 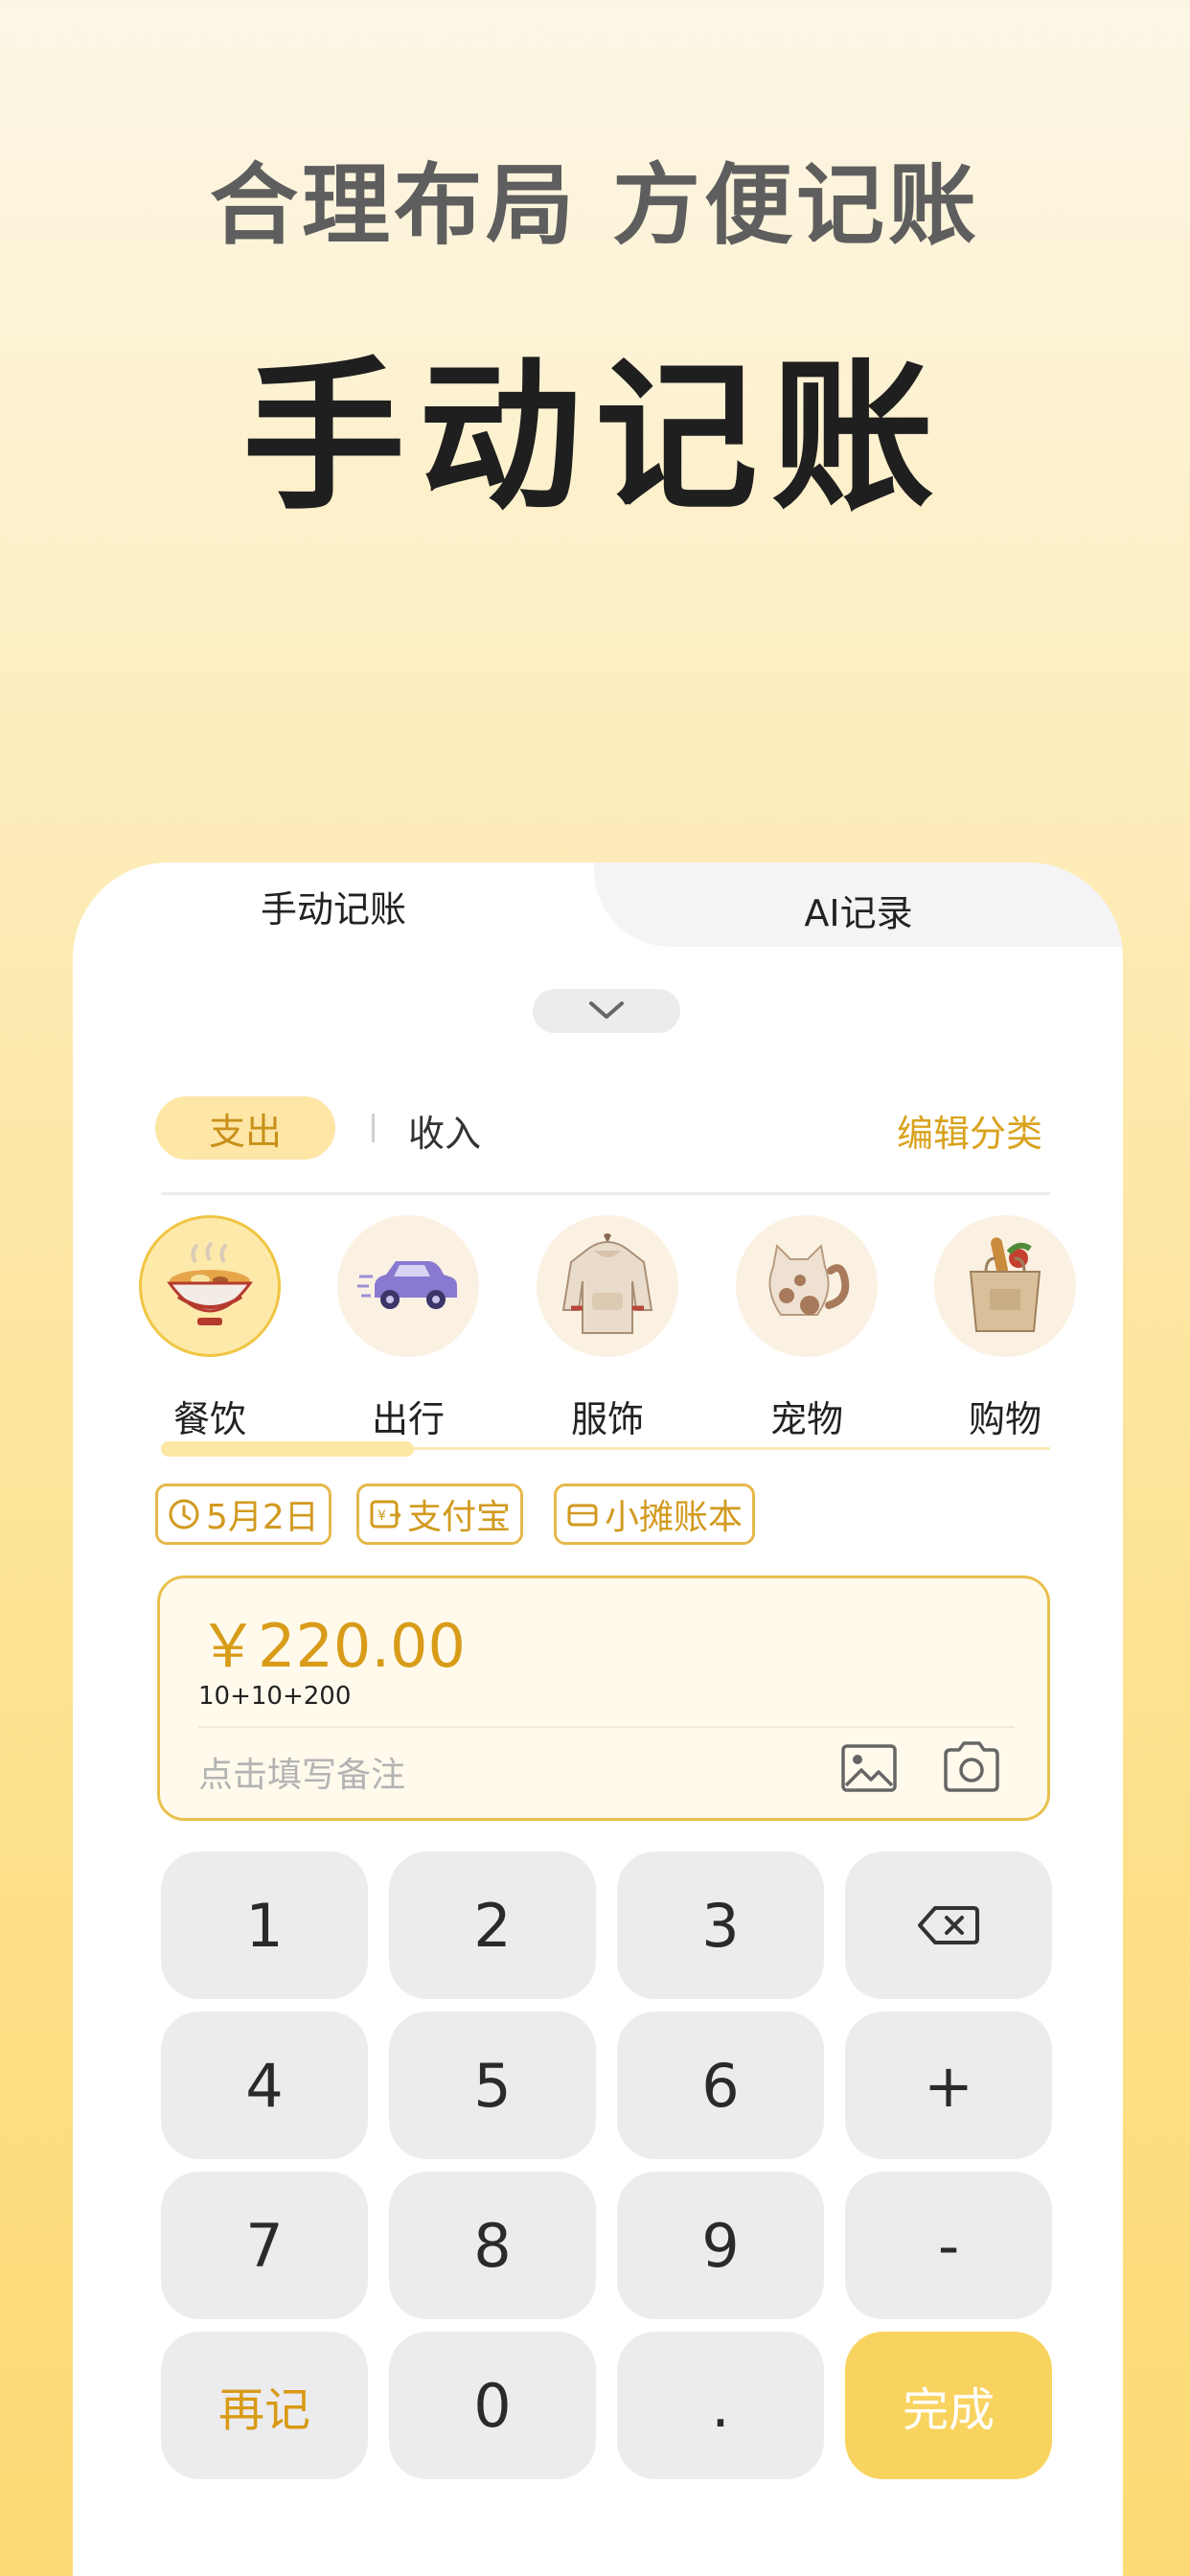 I want to click on tab-ai-label: AI记录, so click(x=858, y=912).